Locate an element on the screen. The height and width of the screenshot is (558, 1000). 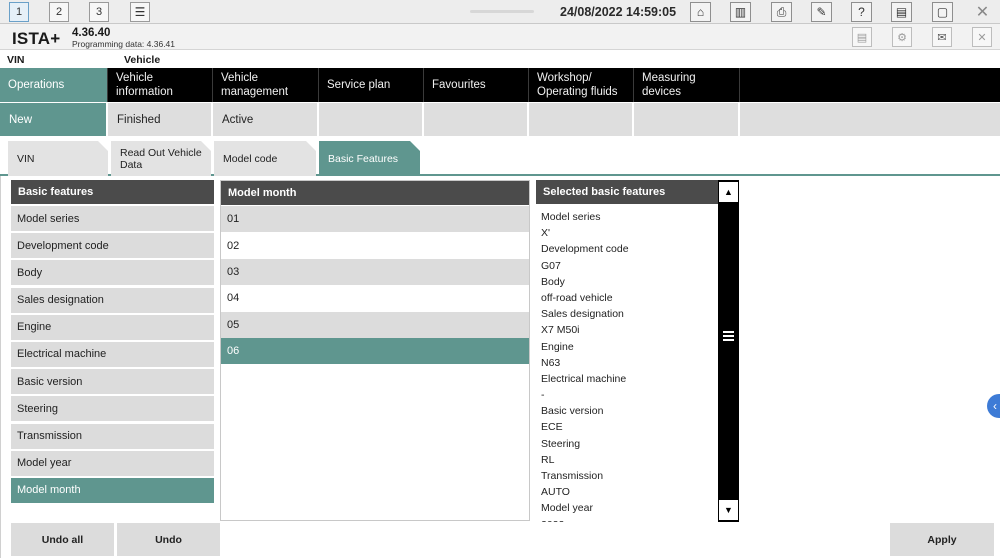
selected-feature-line: Model series is located at coordinates (571, 217).